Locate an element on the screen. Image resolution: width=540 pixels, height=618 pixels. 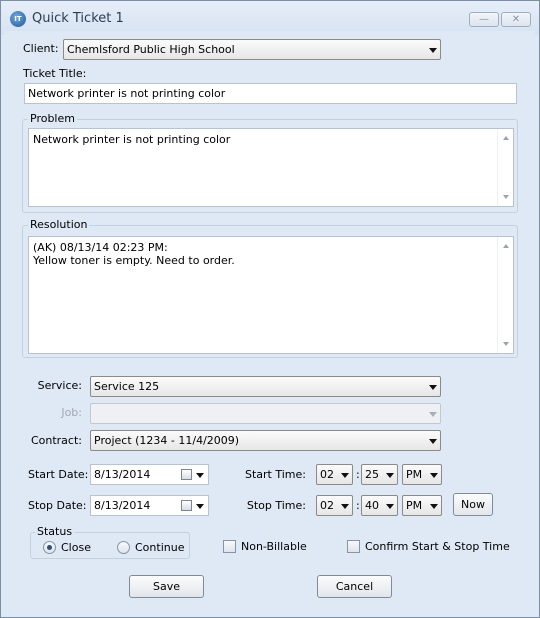
stop-date-label: Stop Date: is located at coordinates (57, 505).